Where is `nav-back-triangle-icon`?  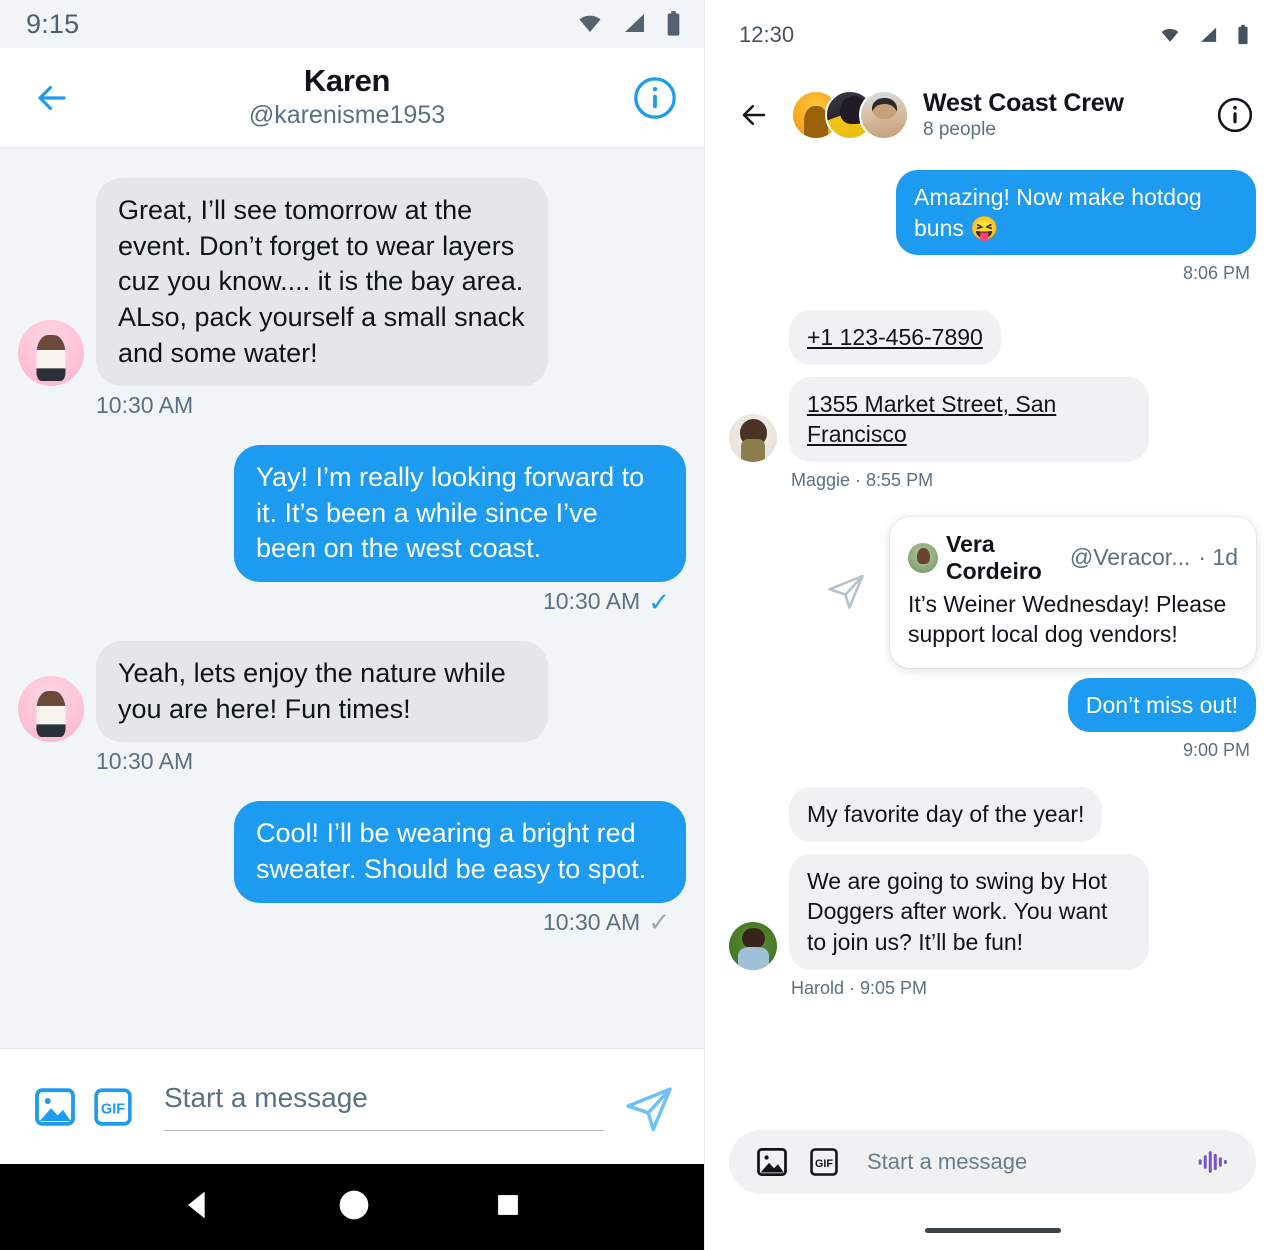 nav-back-triangle-icon is located at coordinates (196, 1204).